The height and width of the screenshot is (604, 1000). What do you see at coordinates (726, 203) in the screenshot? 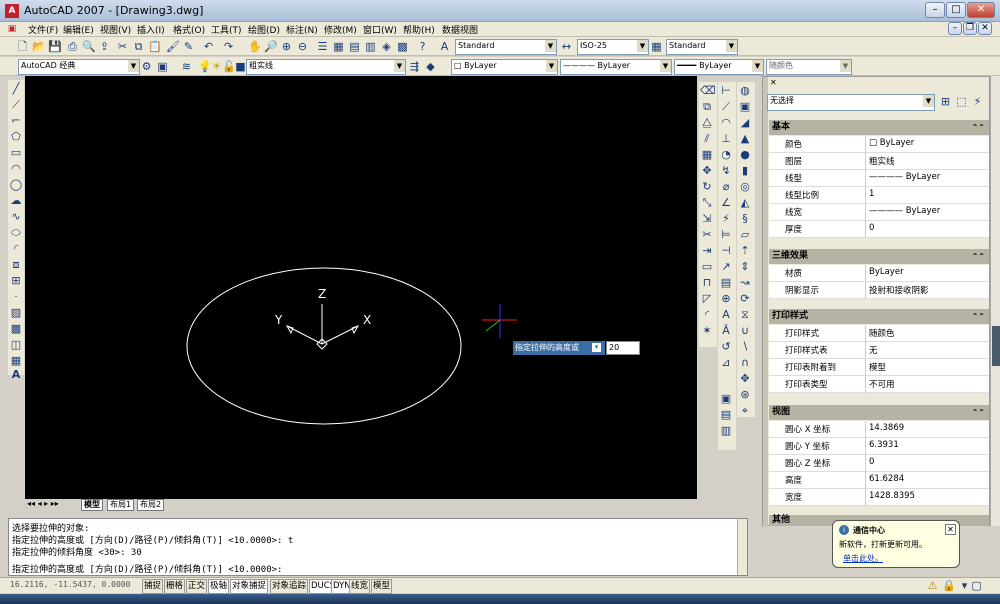
I see `dim-angular-icon: ∠` at bounding box center [726, 203].